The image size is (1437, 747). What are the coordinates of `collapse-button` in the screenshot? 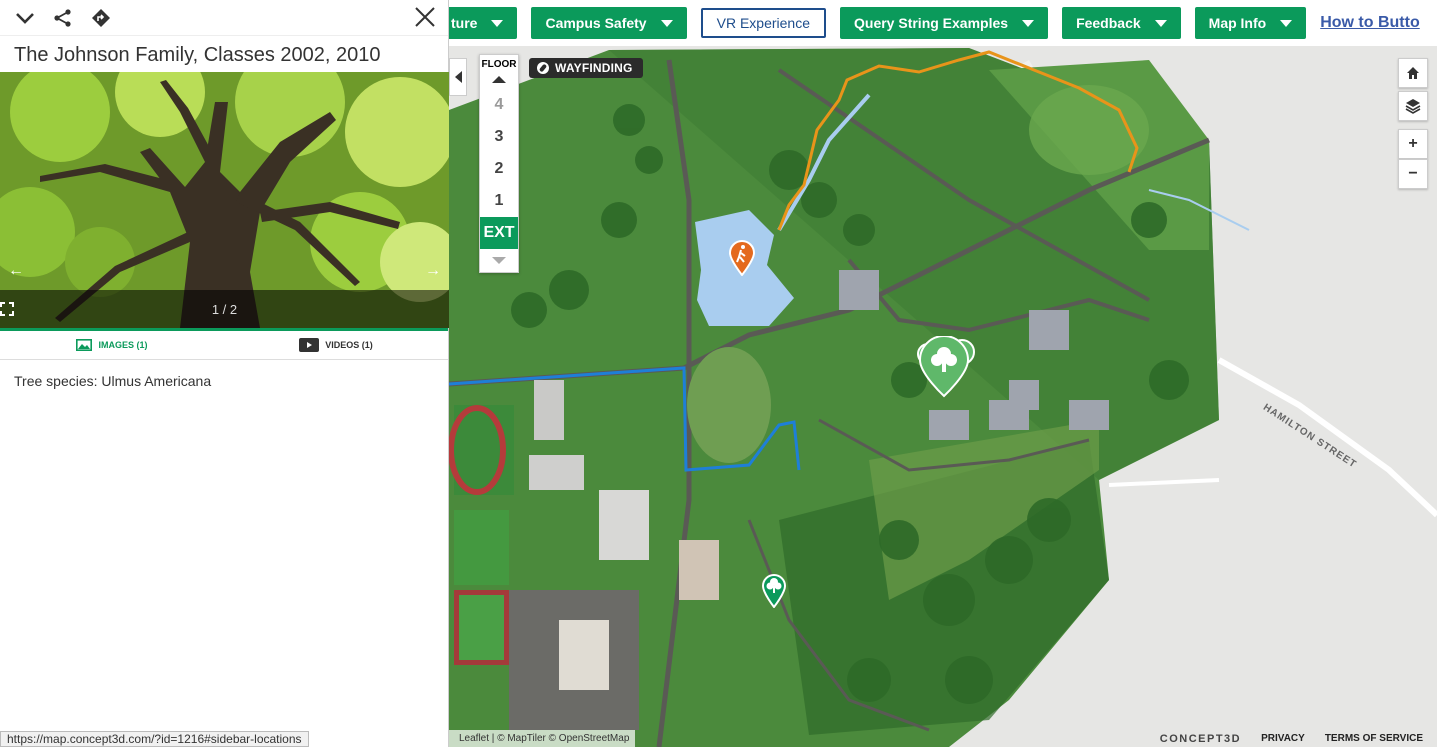 It's located at (25, 18).